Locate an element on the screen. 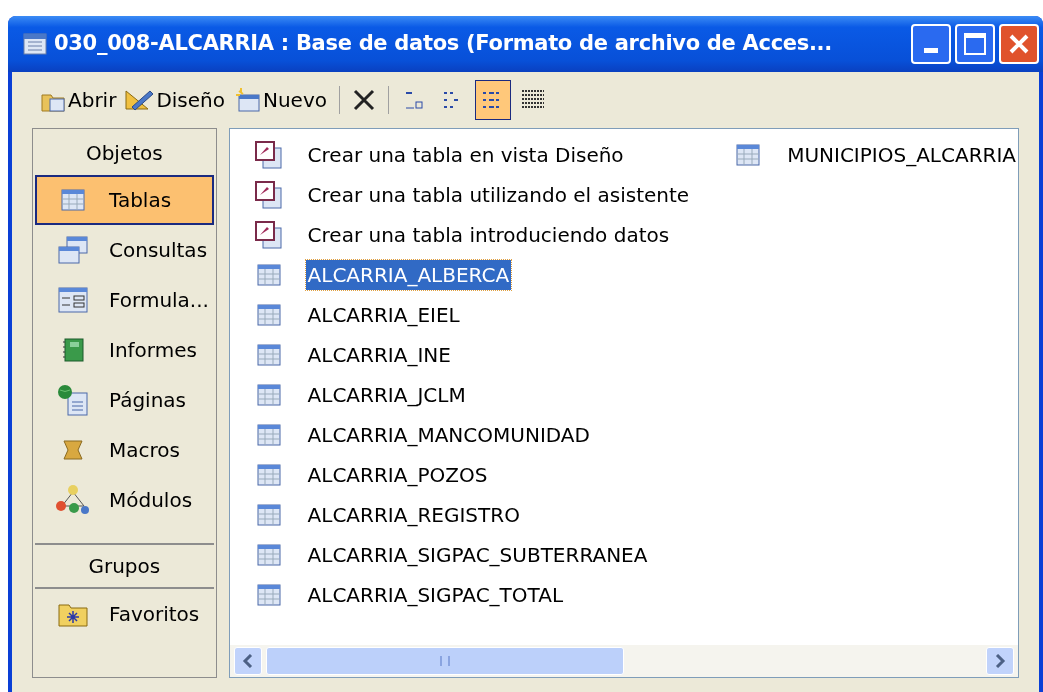 This screenshot has height=692, width=1043. table-name: ALCARRIA_REGISTRO is located at coordinates (413, 515).